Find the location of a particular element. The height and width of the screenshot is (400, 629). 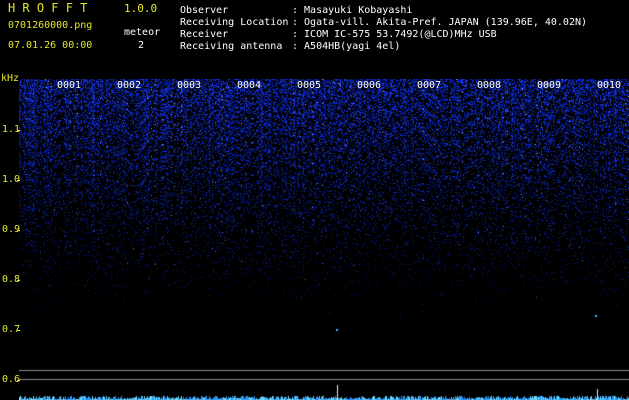

minute-label: 0007 is located at coordinates (429, 85).